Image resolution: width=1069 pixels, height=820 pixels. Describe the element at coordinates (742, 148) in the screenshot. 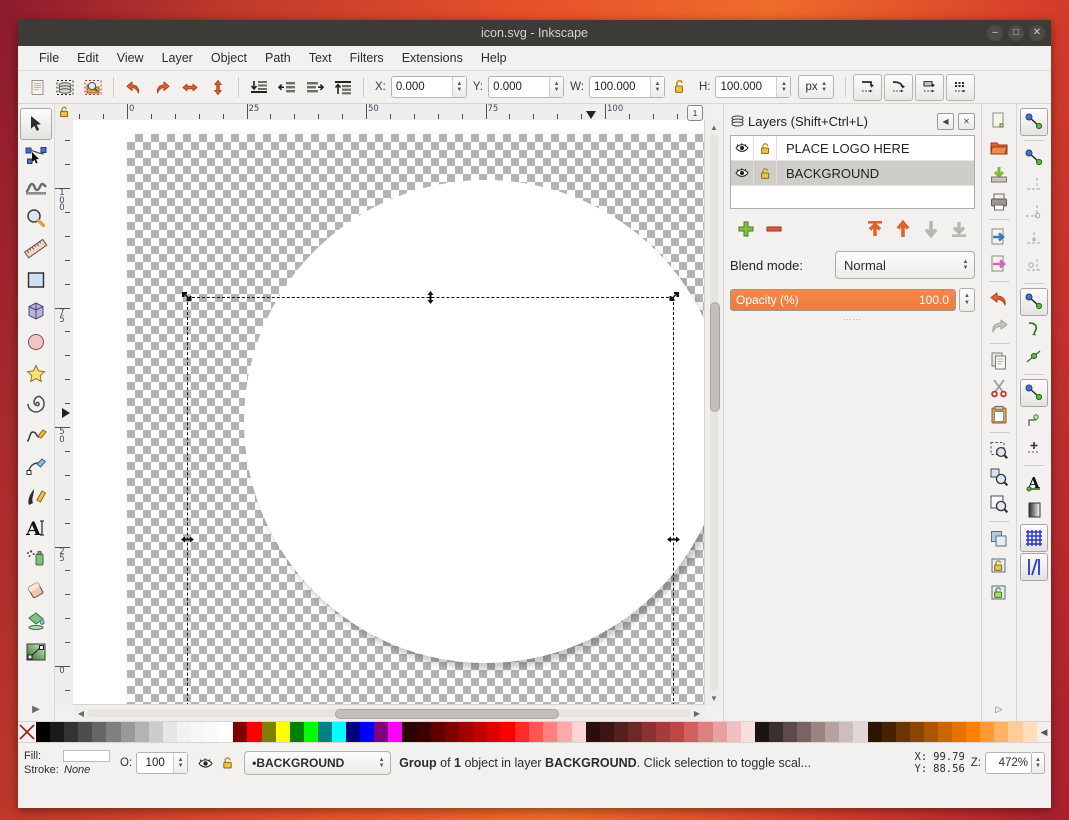

I see `layer-visibility-toggle` at that location.